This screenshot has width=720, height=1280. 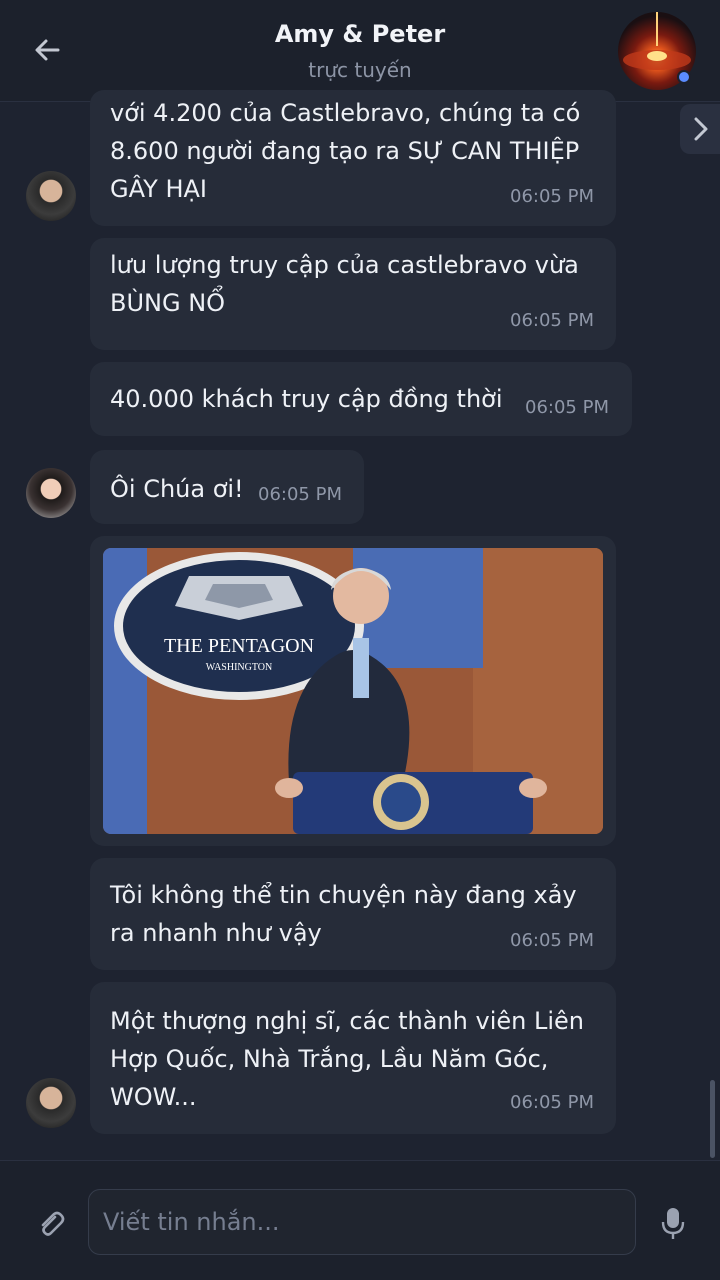 I want to click on chat-title: Amy & Peter, so click(x=360, y=34).